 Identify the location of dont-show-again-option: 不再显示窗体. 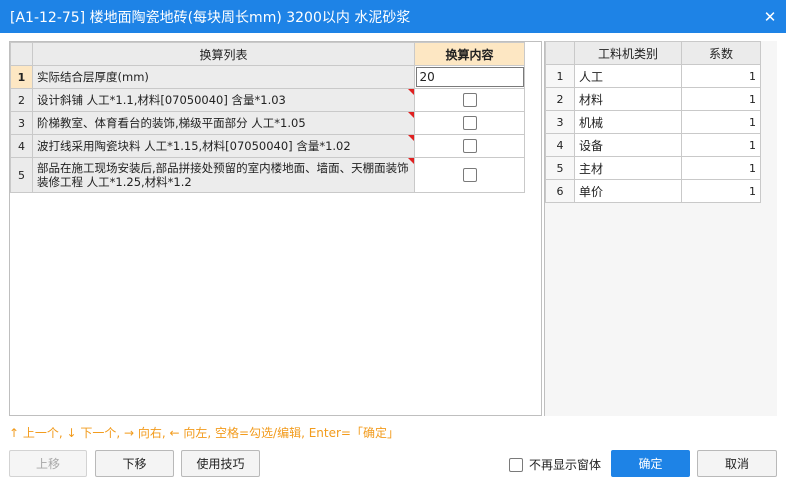
(555, 464).